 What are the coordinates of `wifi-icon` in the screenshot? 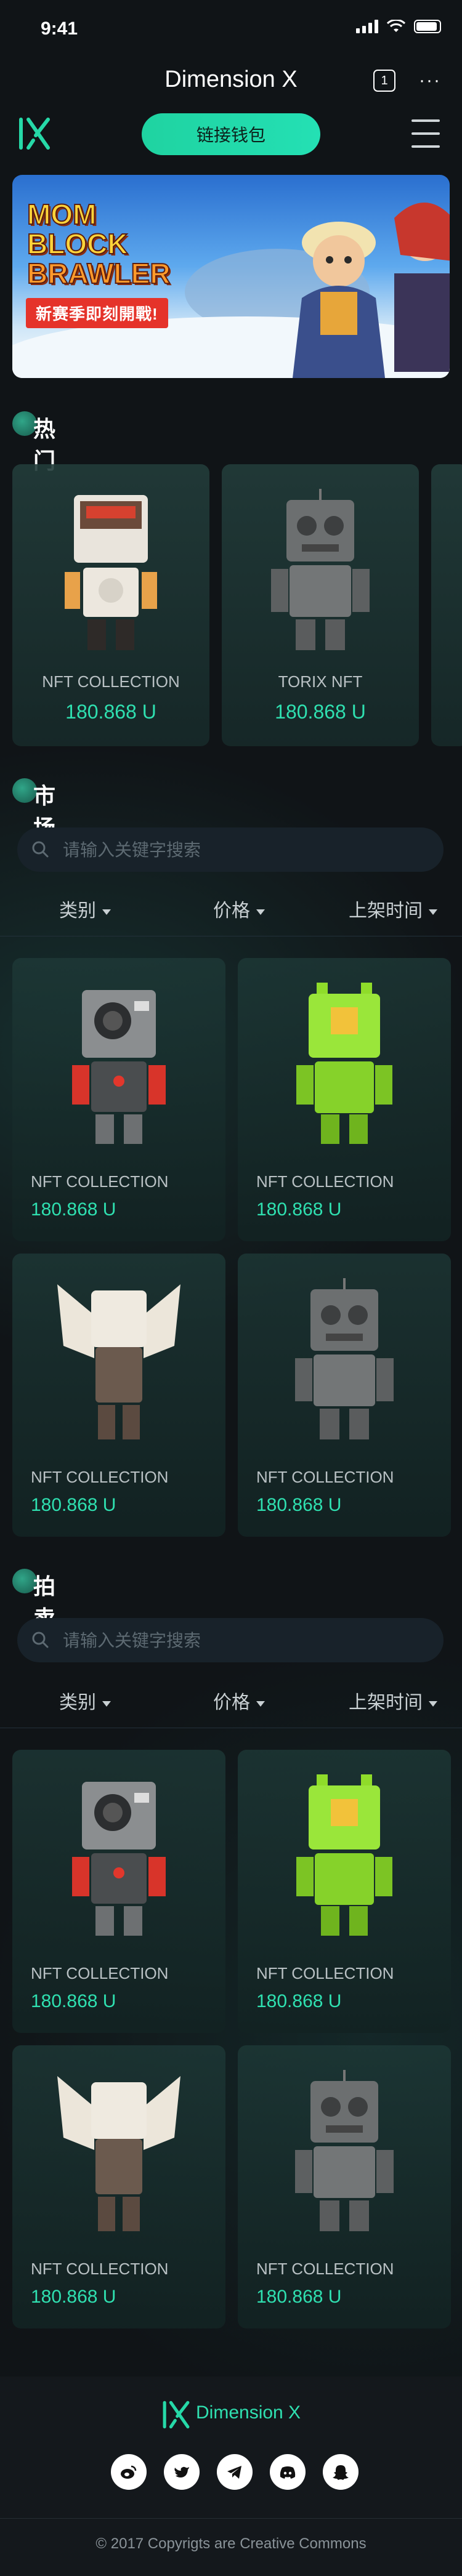 It's located at (396, 26).